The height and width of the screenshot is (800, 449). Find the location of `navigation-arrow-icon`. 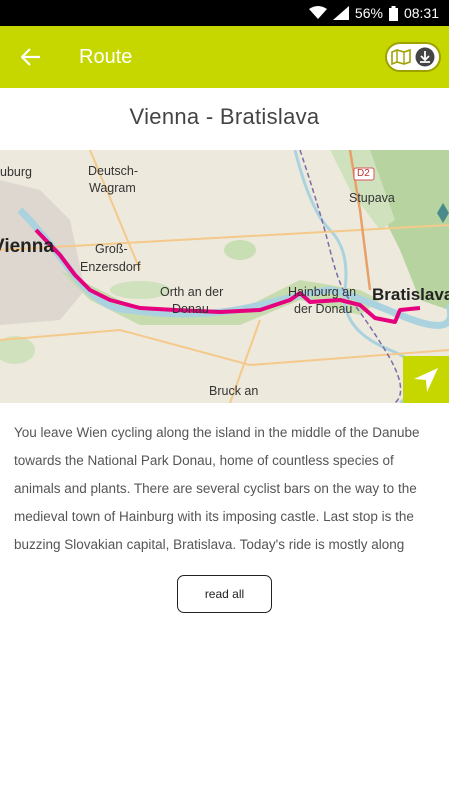

navigation-arrow-icon is located at coordinates (426, 379).